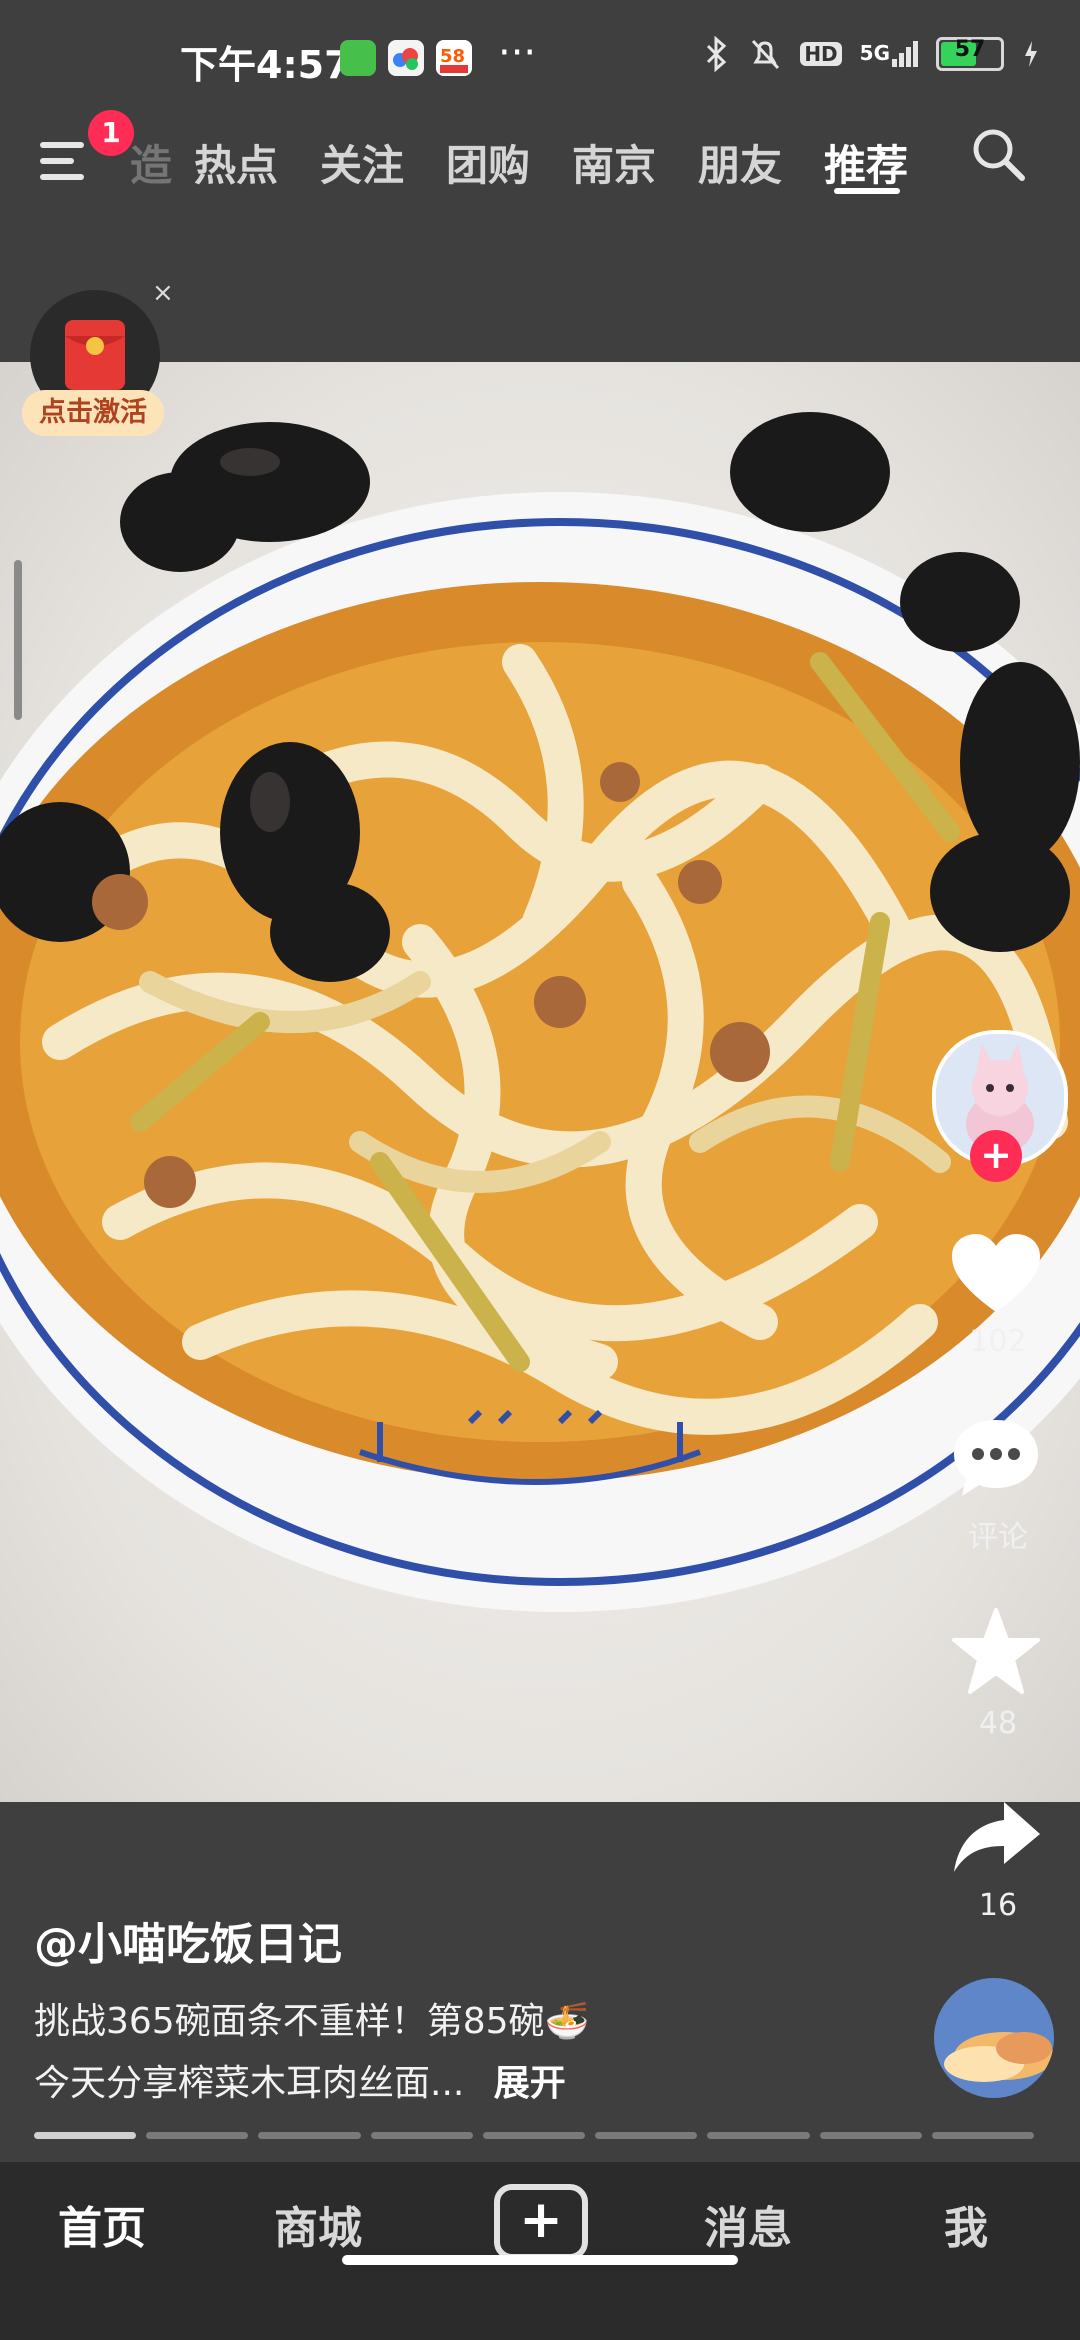 Image resolution: width=1080 pixels, height=2340 pixels. Describe the element at coordinates (866, 162) in the screenshot. I see `tab-recommend: 推荐` at that location.